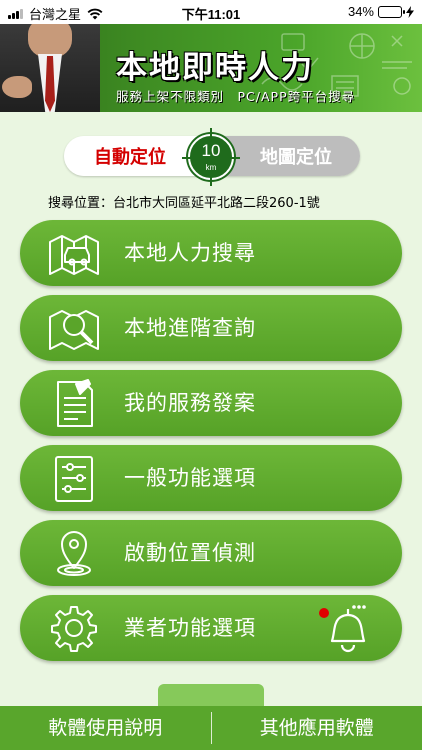 This screenshot has height=750, width=422. I want to click on businessman-illustration, so click(50, 68).